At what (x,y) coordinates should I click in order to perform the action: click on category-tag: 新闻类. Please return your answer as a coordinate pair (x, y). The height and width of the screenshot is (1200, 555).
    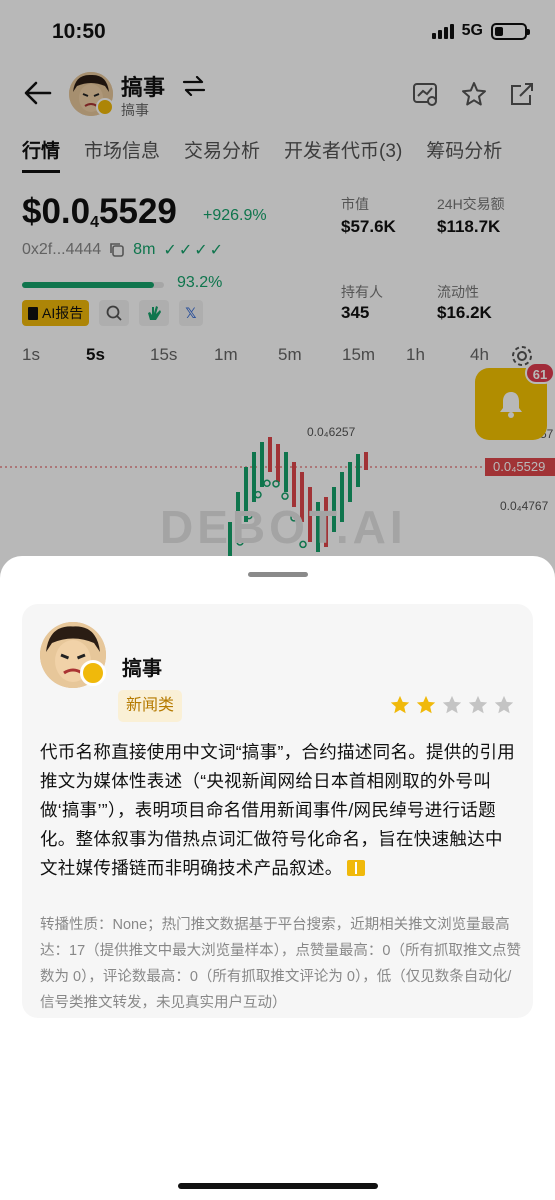
    Looking at the image, I should click on (150, 706).